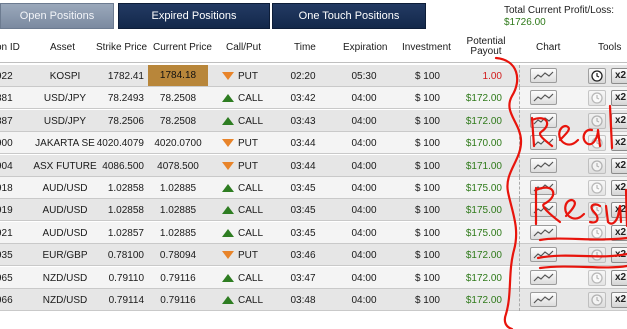 Image resolution: width=627 pixels, height=329 pixels. What do you see at coordinates (303, 121) in the screenshot?
I see `open-time: 03:43` at bounding box center [303, 121].